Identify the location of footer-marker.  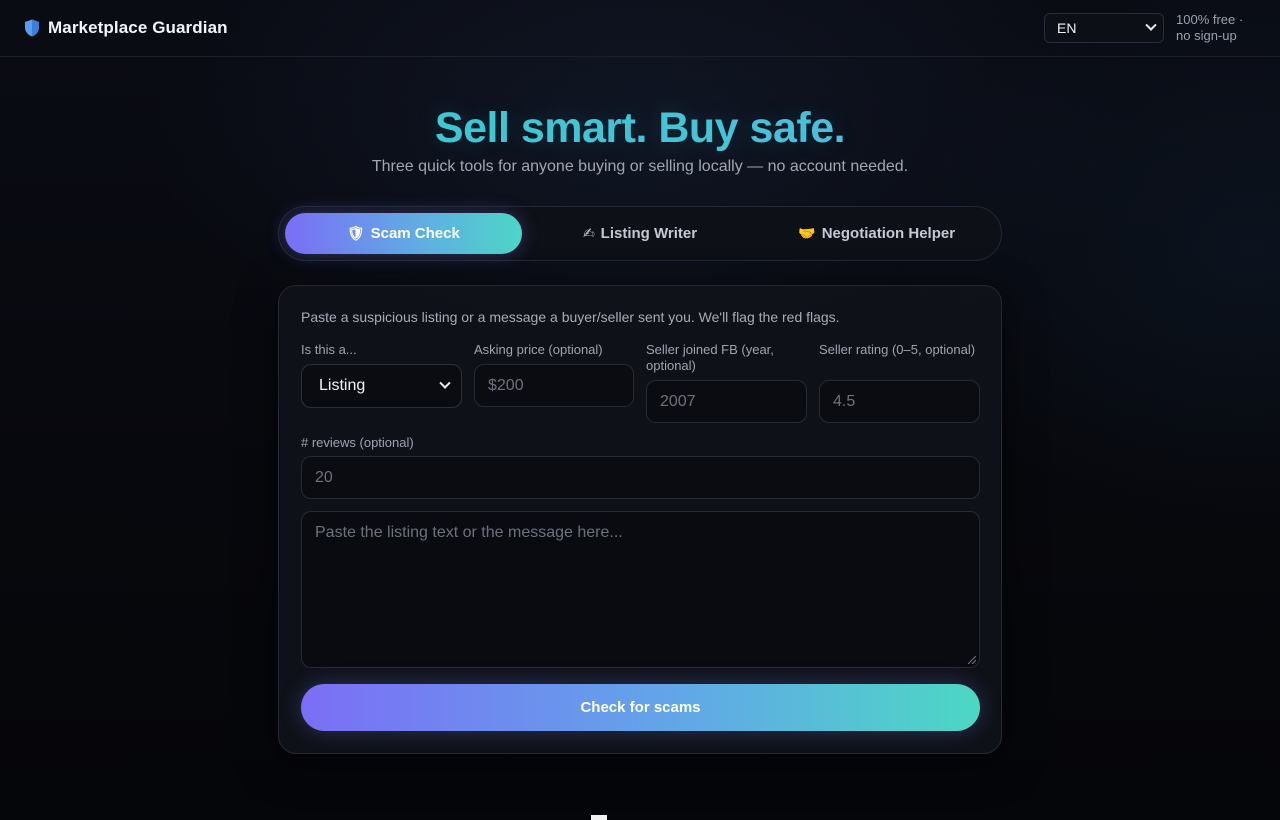
(599, 817).